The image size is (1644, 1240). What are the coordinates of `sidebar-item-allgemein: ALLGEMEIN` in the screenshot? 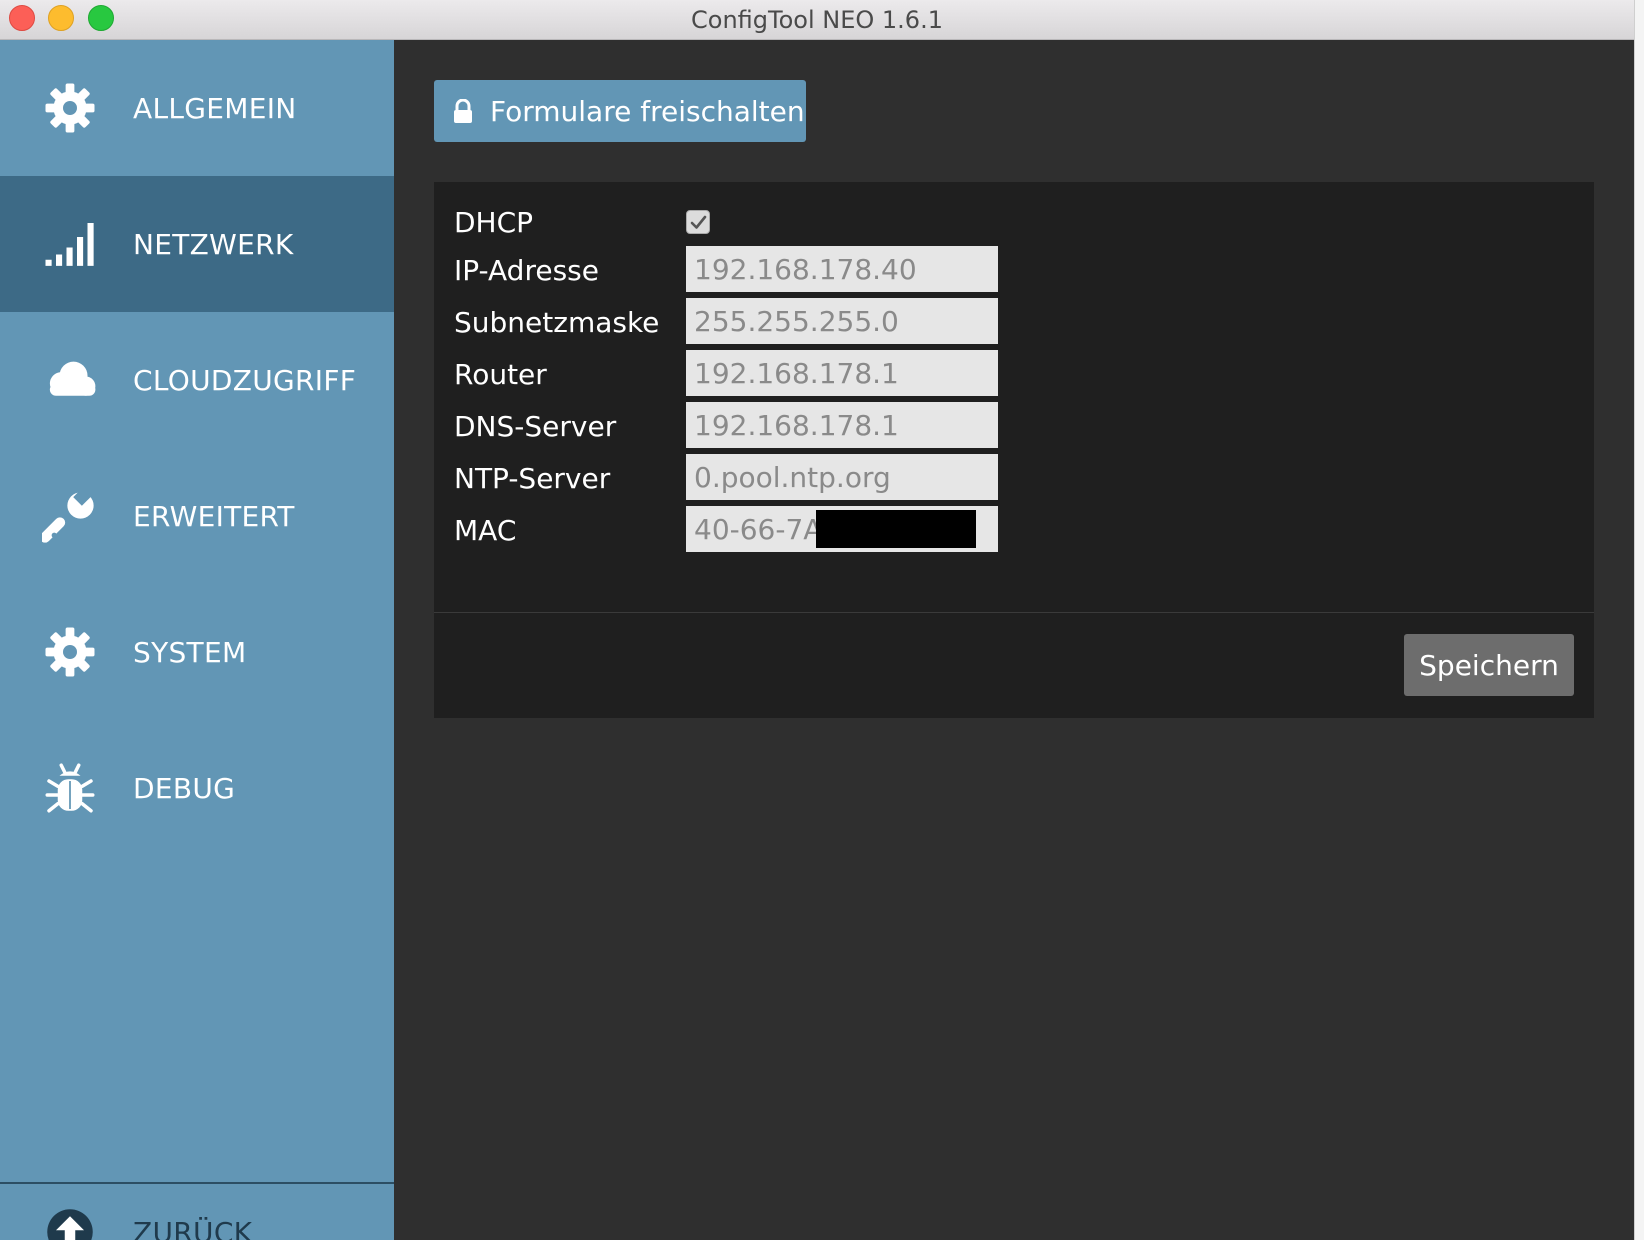 It's located at (197, 108).